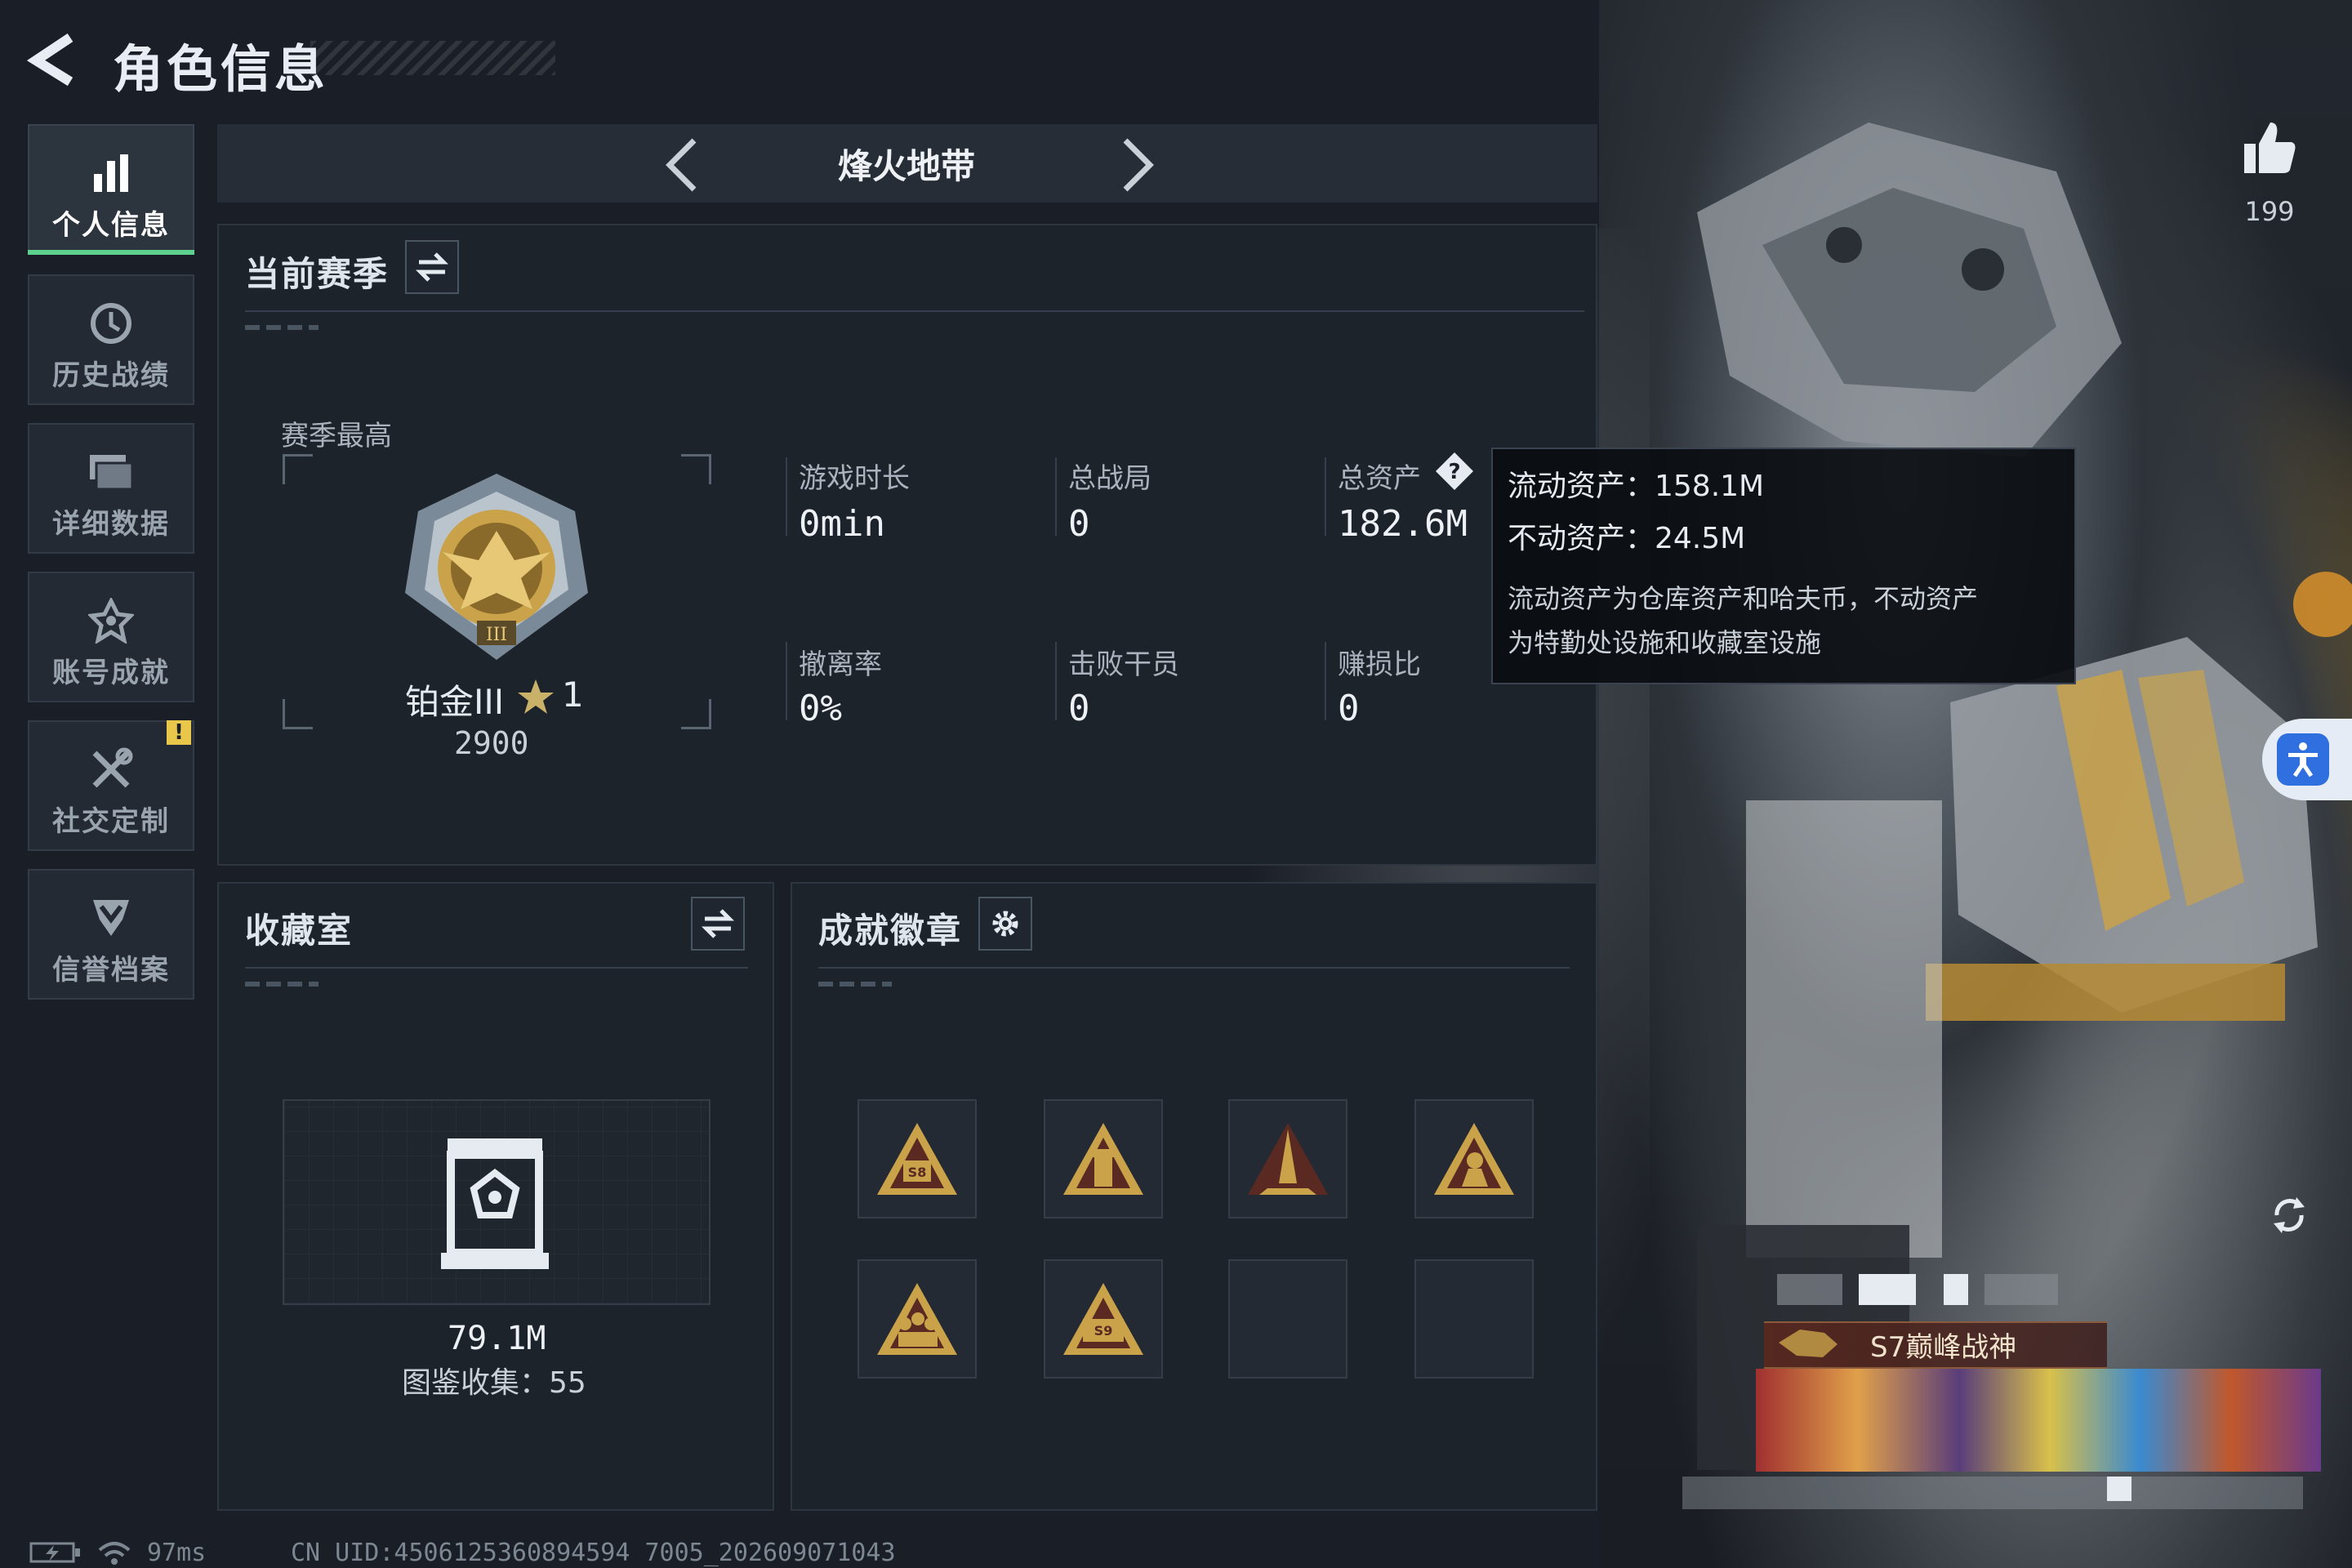 Image resolution: width=2352 pixels, height=1568 pixels. I want to click on badges-settings-button, so click(1005, 924).